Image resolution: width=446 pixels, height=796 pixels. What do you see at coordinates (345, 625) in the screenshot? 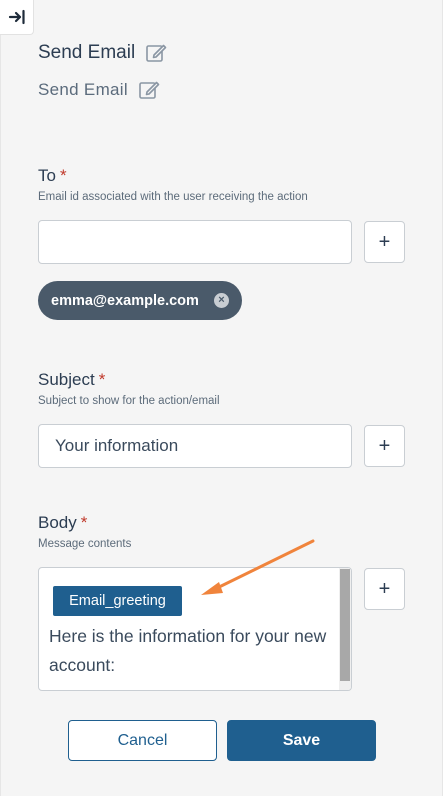
I see `body-scrollbar-thumb` at bounding box center [345, 625].